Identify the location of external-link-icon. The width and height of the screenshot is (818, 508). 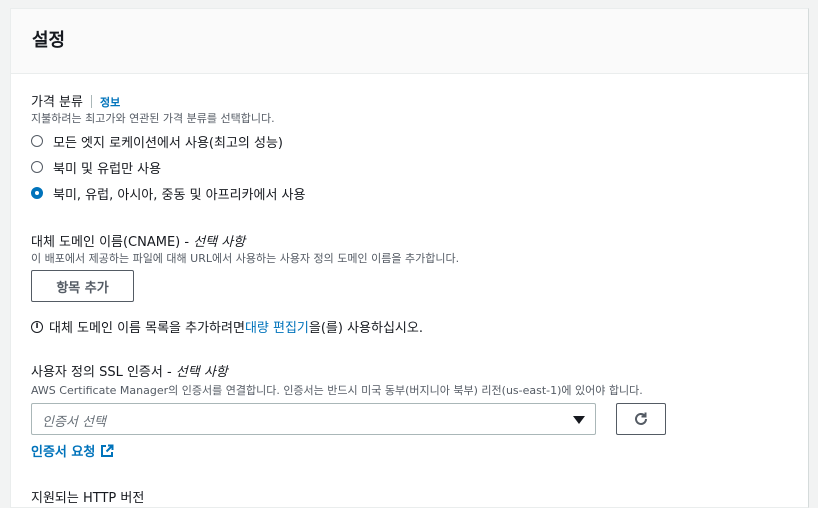
(107, 450).